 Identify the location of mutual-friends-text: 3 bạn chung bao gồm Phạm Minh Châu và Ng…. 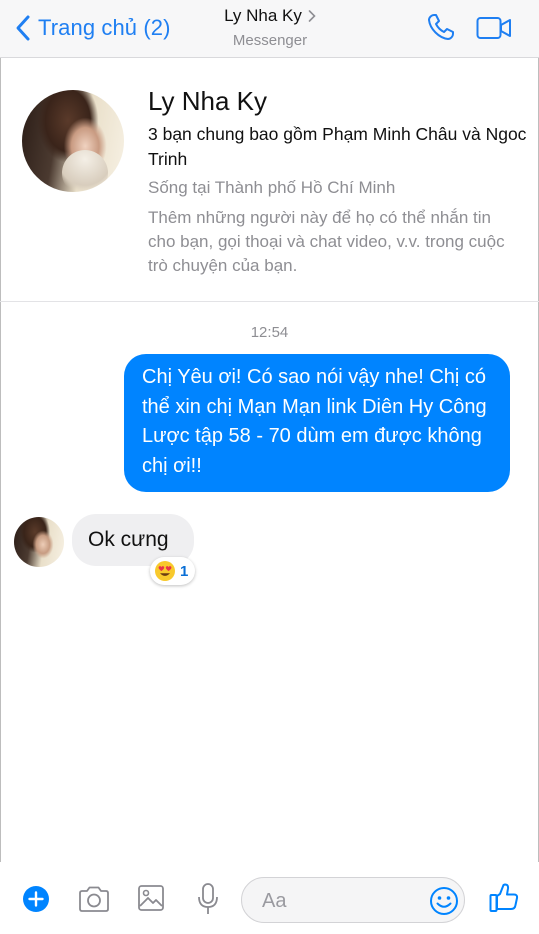
(337, 146).